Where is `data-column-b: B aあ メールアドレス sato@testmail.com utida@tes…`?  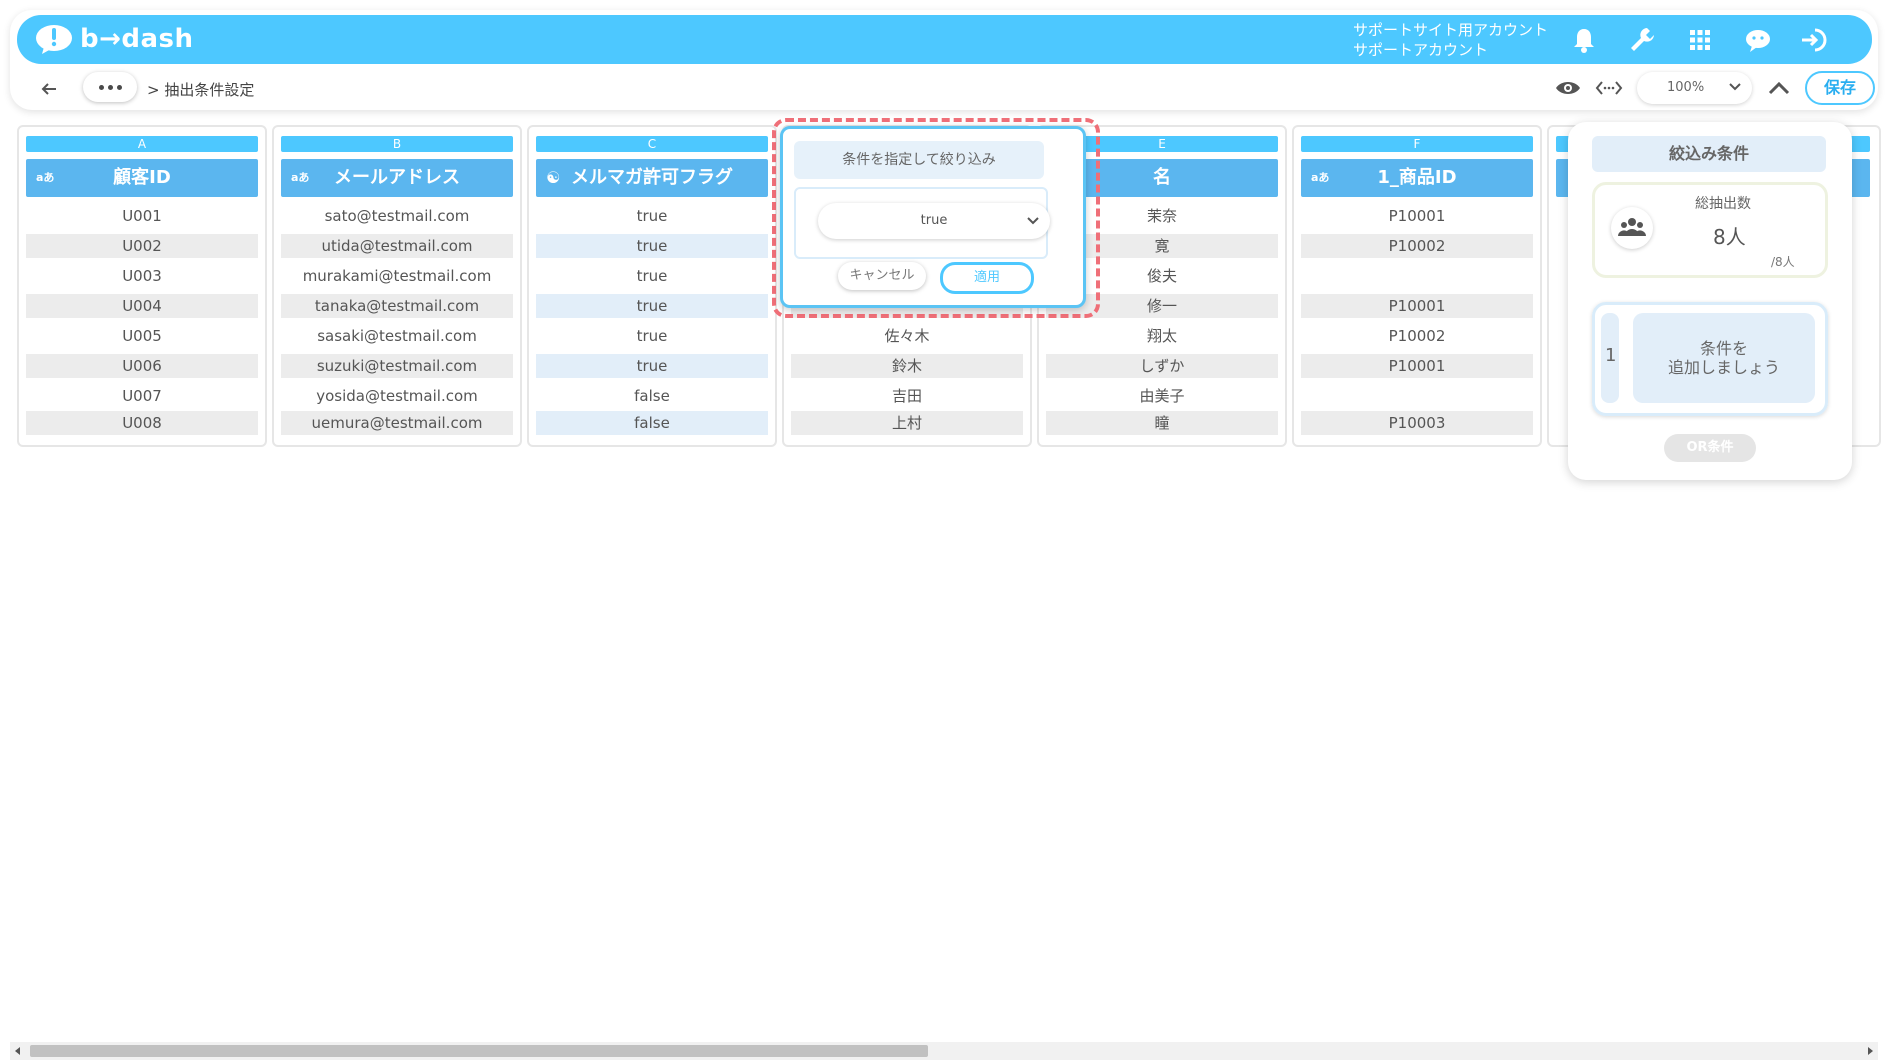 data-column-b: B aあ メールアドレス sato@testmail.com utida@tes… is located at coordinates (397, 286).